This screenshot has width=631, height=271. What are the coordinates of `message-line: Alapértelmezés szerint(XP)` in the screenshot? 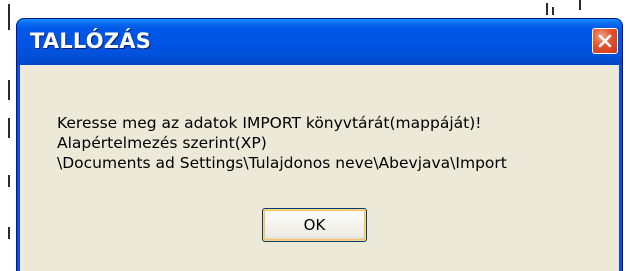 It's located at (162, 143).